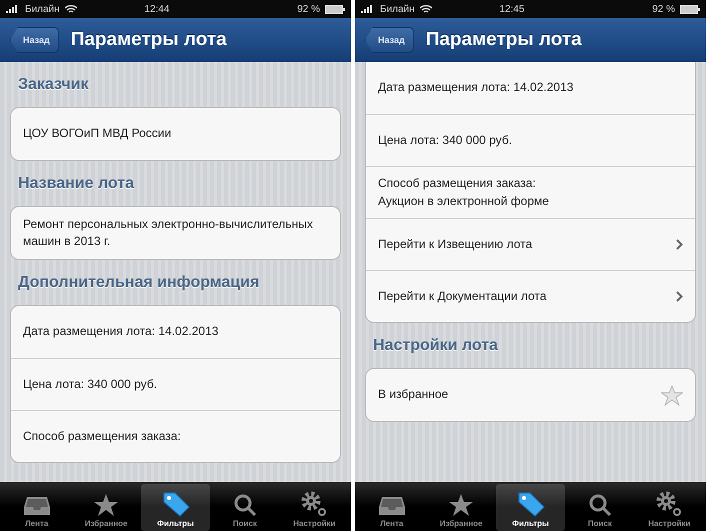  Describe the element at coordinates (76, 184) in the screenshot. I see `section-title: Название лота` at that location.